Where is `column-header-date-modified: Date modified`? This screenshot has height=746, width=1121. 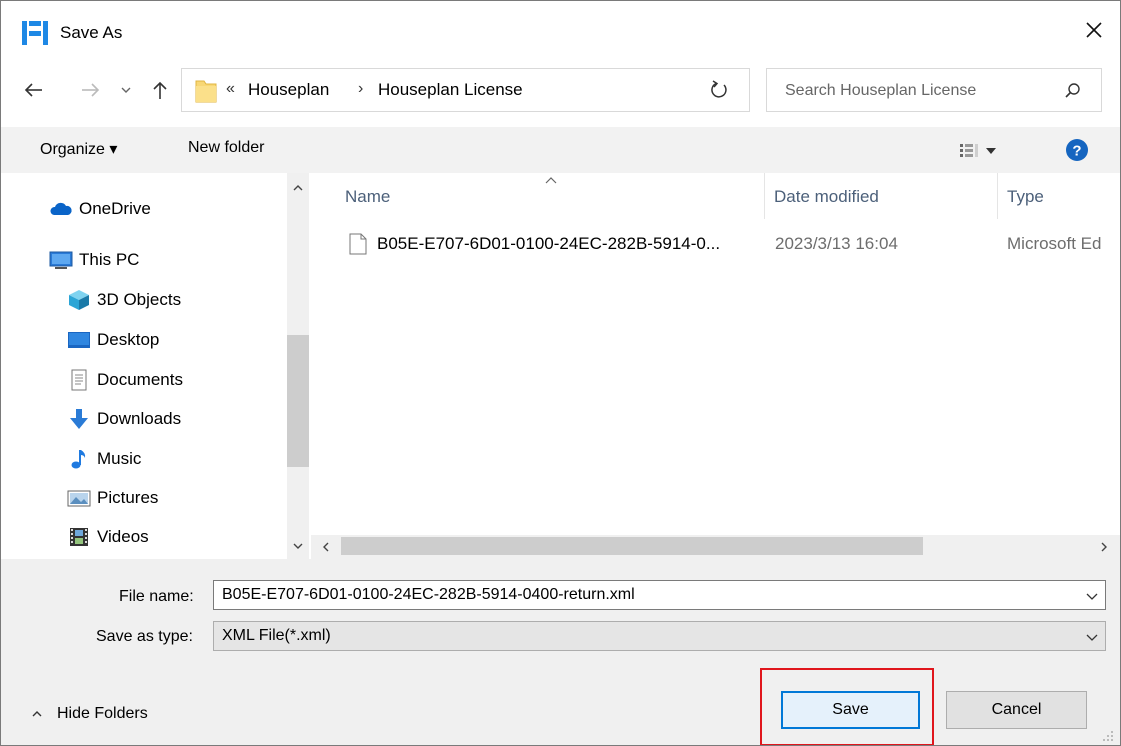 column-header-date-modified: Date modified is located at coordinates (826, 197).